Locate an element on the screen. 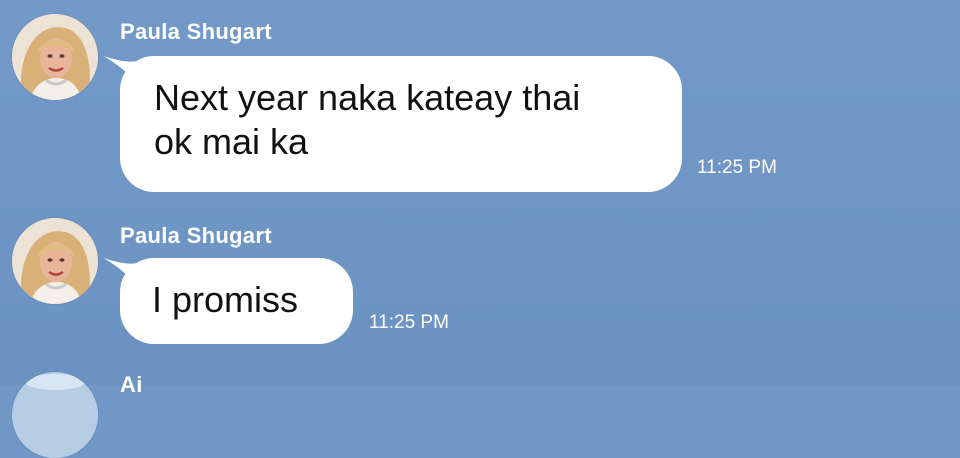  message-bubble: I promiss is located at coordinates (236, 301).